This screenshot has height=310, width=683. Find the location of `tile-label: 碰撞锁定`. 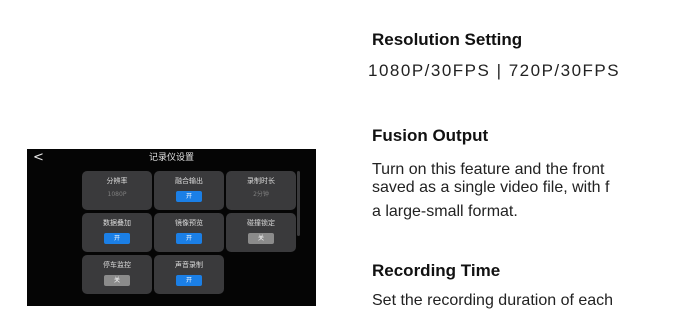

tile-label: 碰撞锁定 is located at coordinates (261, 223).